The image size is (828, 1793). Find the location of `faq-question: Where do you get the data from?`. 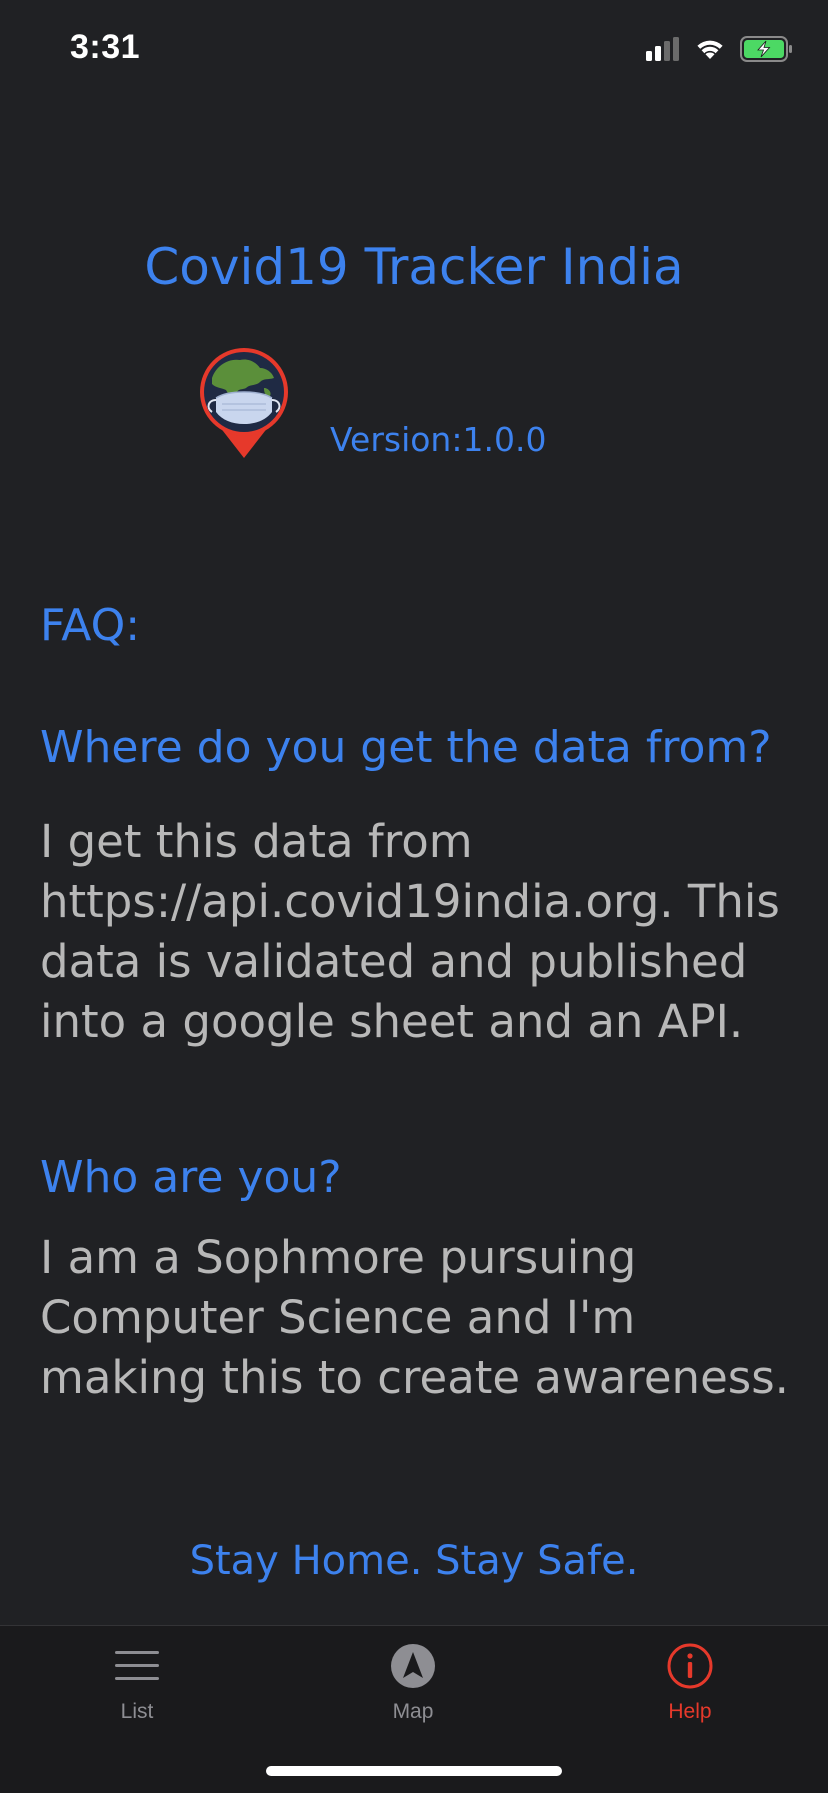

faq-question: Where do you get the data from? is located at coordinates (406, 747).